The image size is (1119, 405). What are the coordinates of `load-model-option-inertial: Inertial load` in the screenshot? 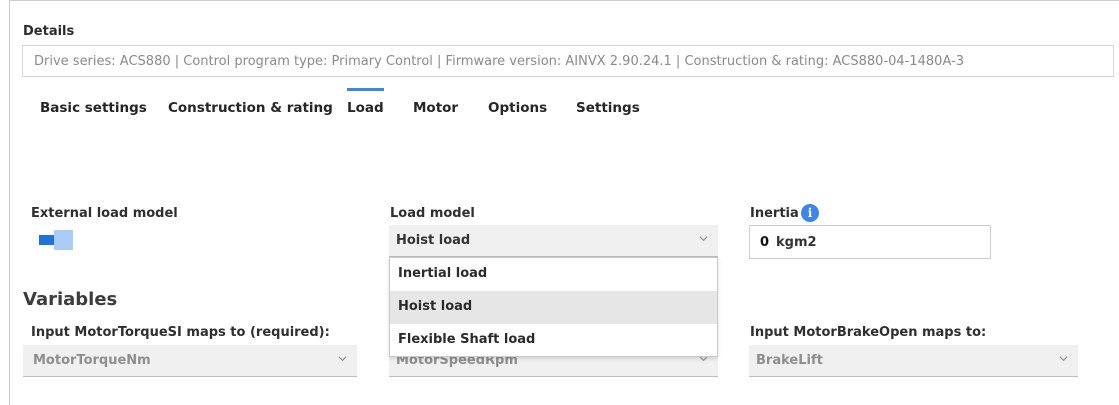 It's located at (553, 274).